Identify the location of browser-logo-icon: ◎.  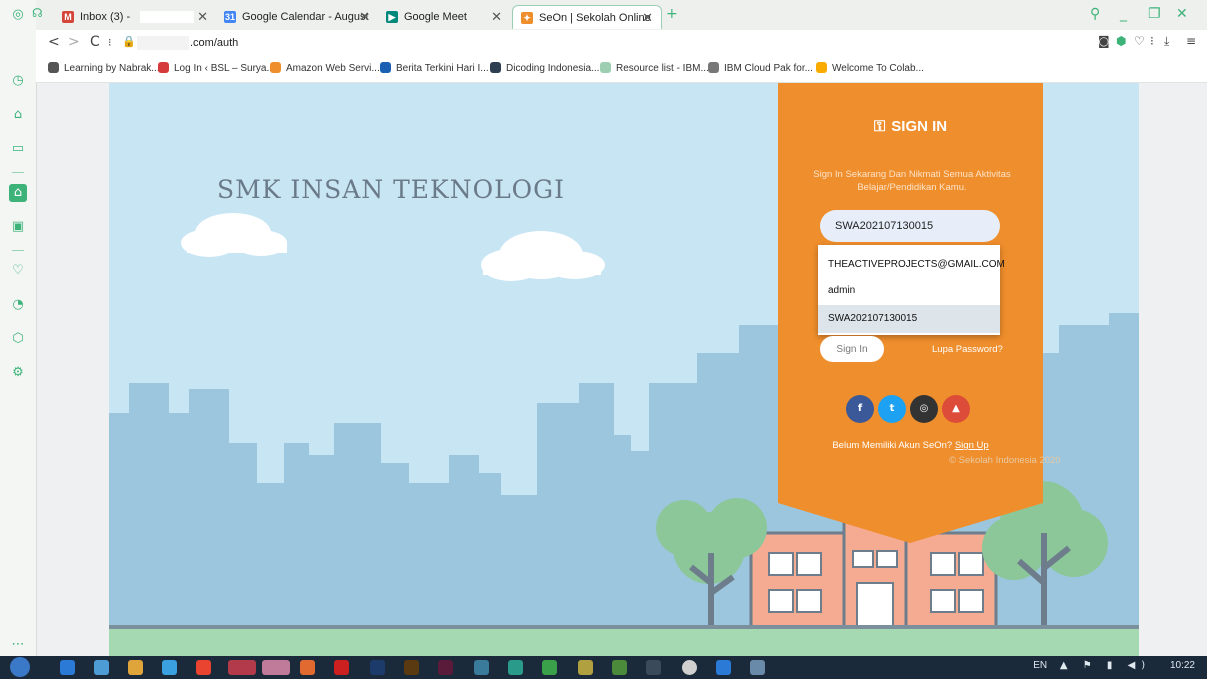
(18, 15).